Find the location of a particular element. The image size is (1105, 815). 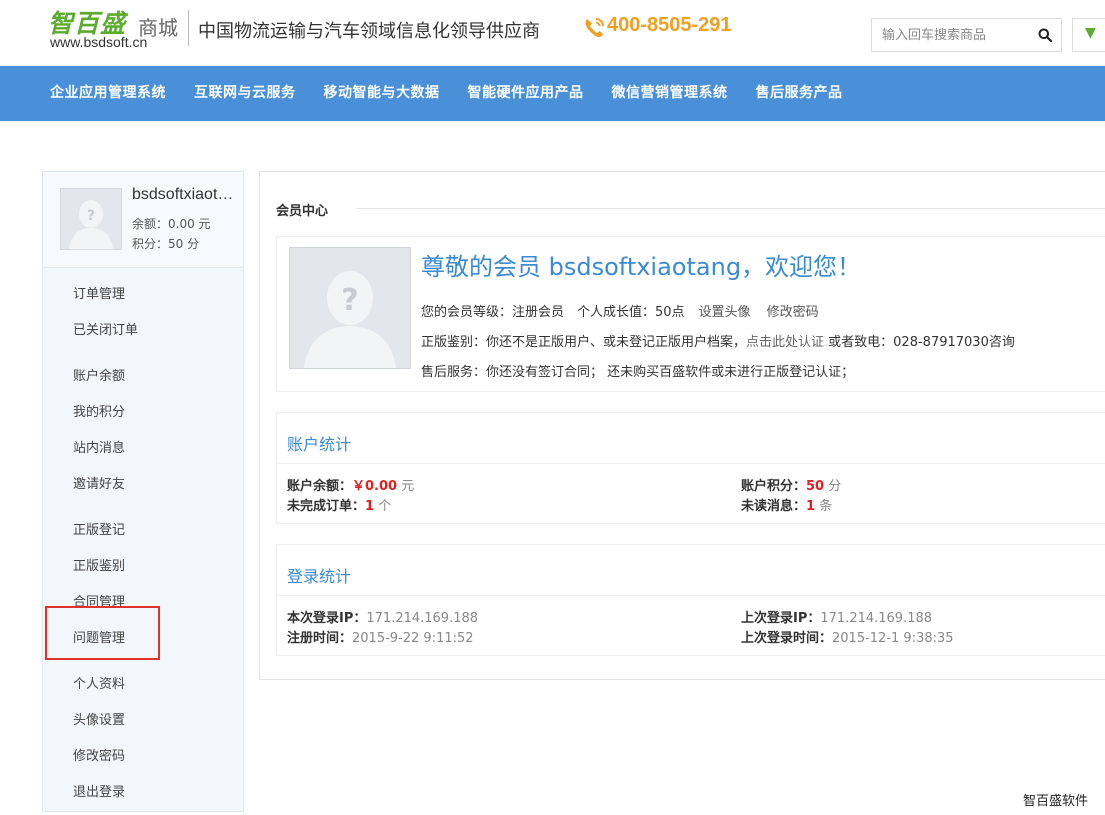

nav-item-enterprise-apps: 企业应用管理系统 is located at coordinates (108, 93).